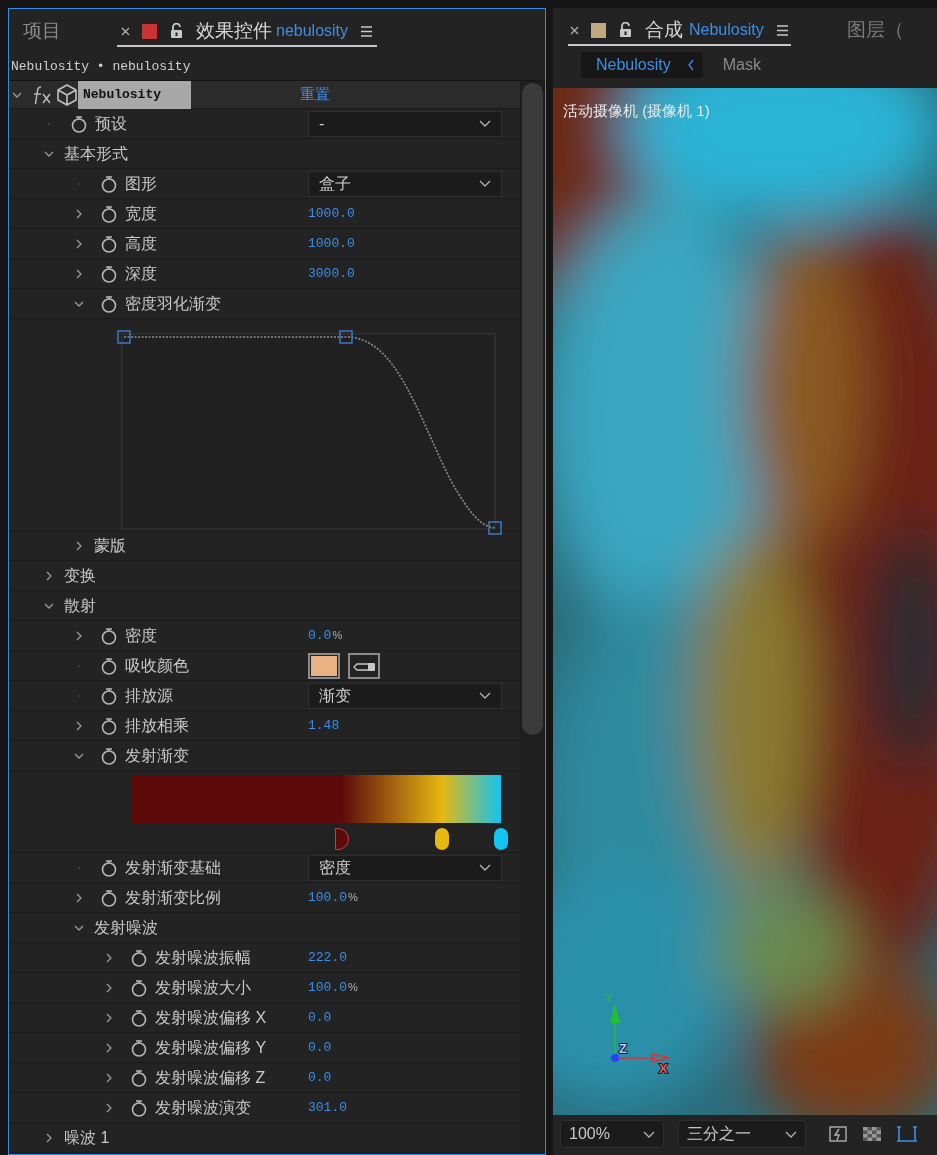 This screenshot has height=1155, width=937. Describe the element at coordinates (353, 988) in the screenshot. I see `unit-label: %` at that location.